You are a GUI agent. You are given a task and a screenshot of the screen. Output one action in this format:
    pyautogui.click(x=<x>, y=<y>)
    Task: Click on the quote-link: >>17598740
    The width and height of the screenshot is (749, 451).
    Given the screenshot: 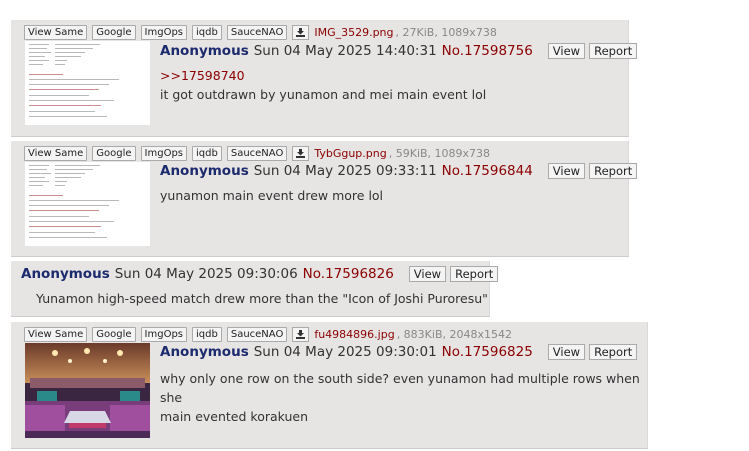 What is the action you would take?
    pyautogui.click(x=323, y=75)
    